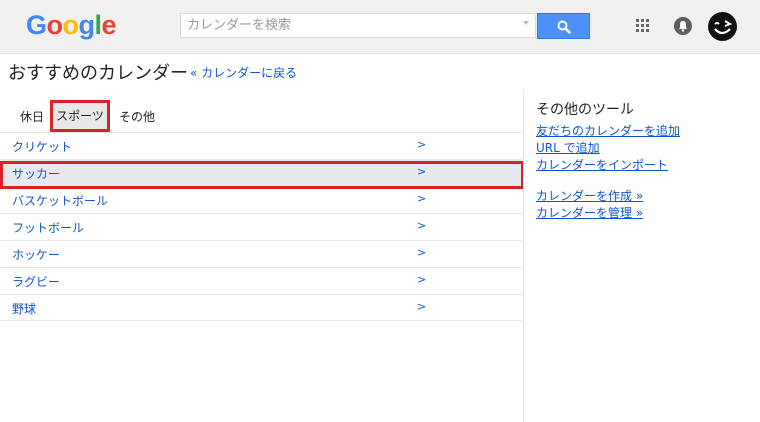 Image resolution: width=760 pixels, height=422 pixels. Describe the element at coordinates (60, 201) in the screenshot. I see `list-item-label: バスケットボール` at that location.